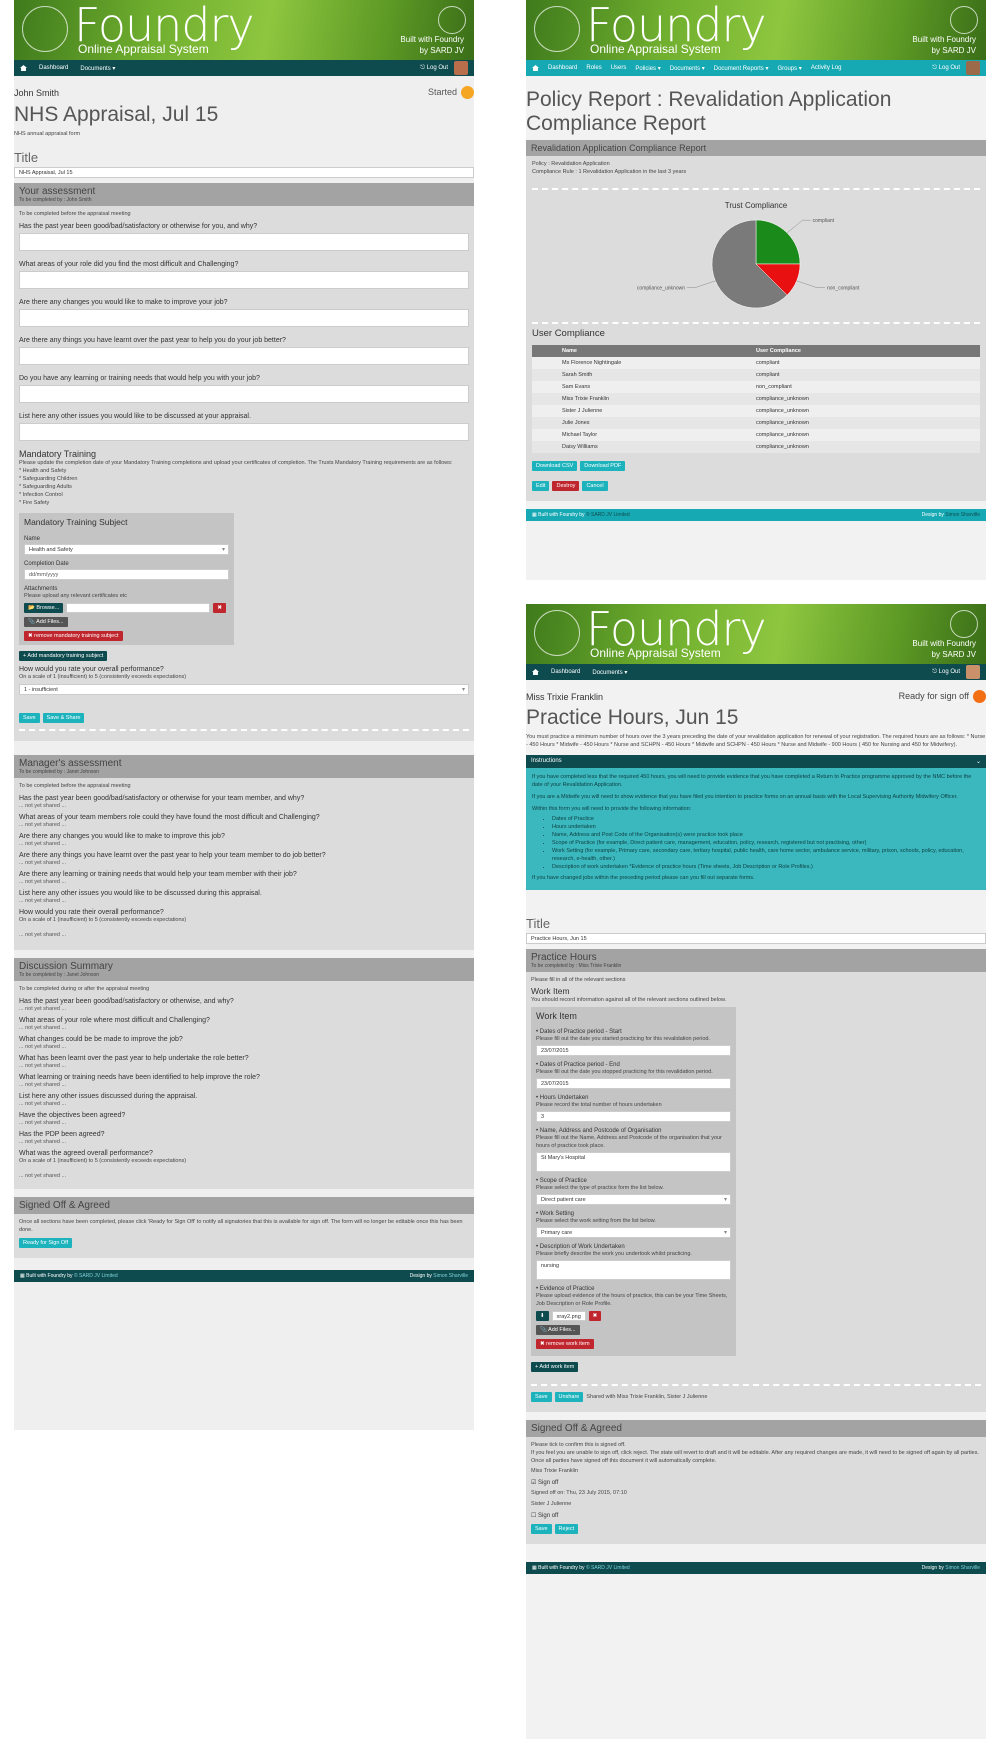  I want to click on reject-button: Reject, so click(566, 1529).